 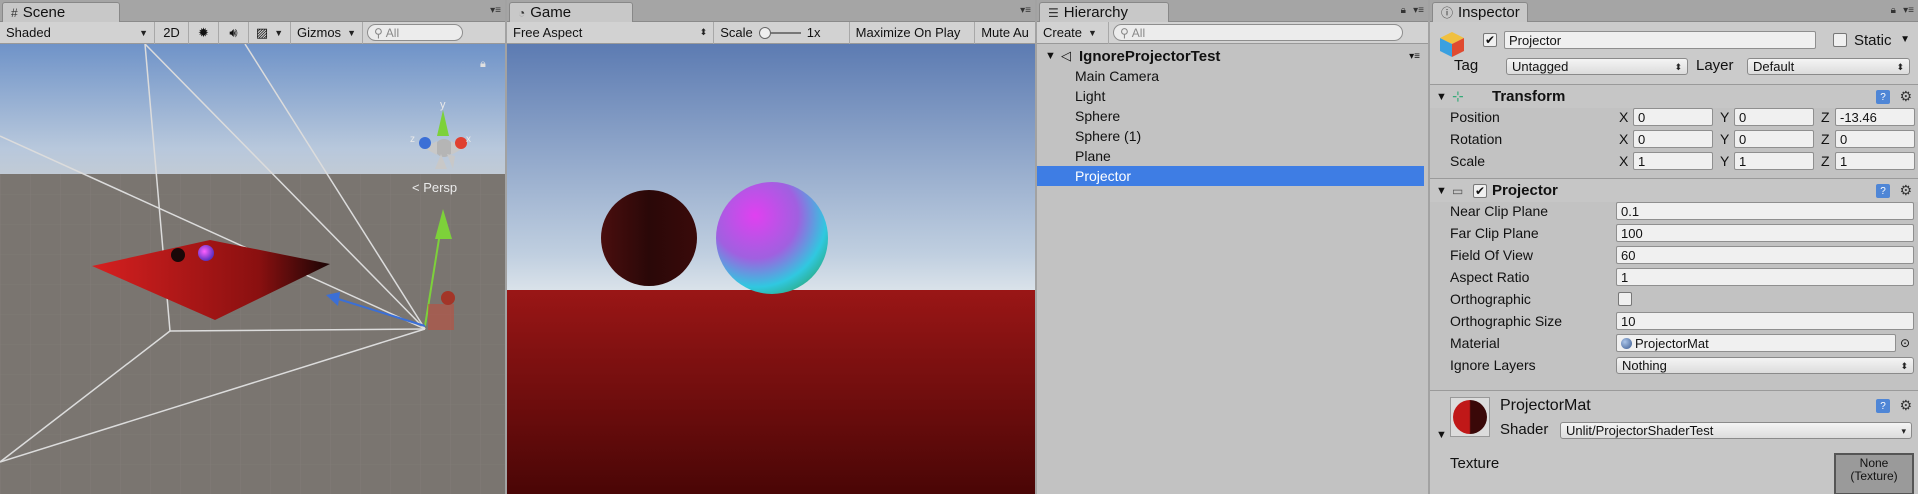 I want to click on projector-object, so click(x=441, y=317).